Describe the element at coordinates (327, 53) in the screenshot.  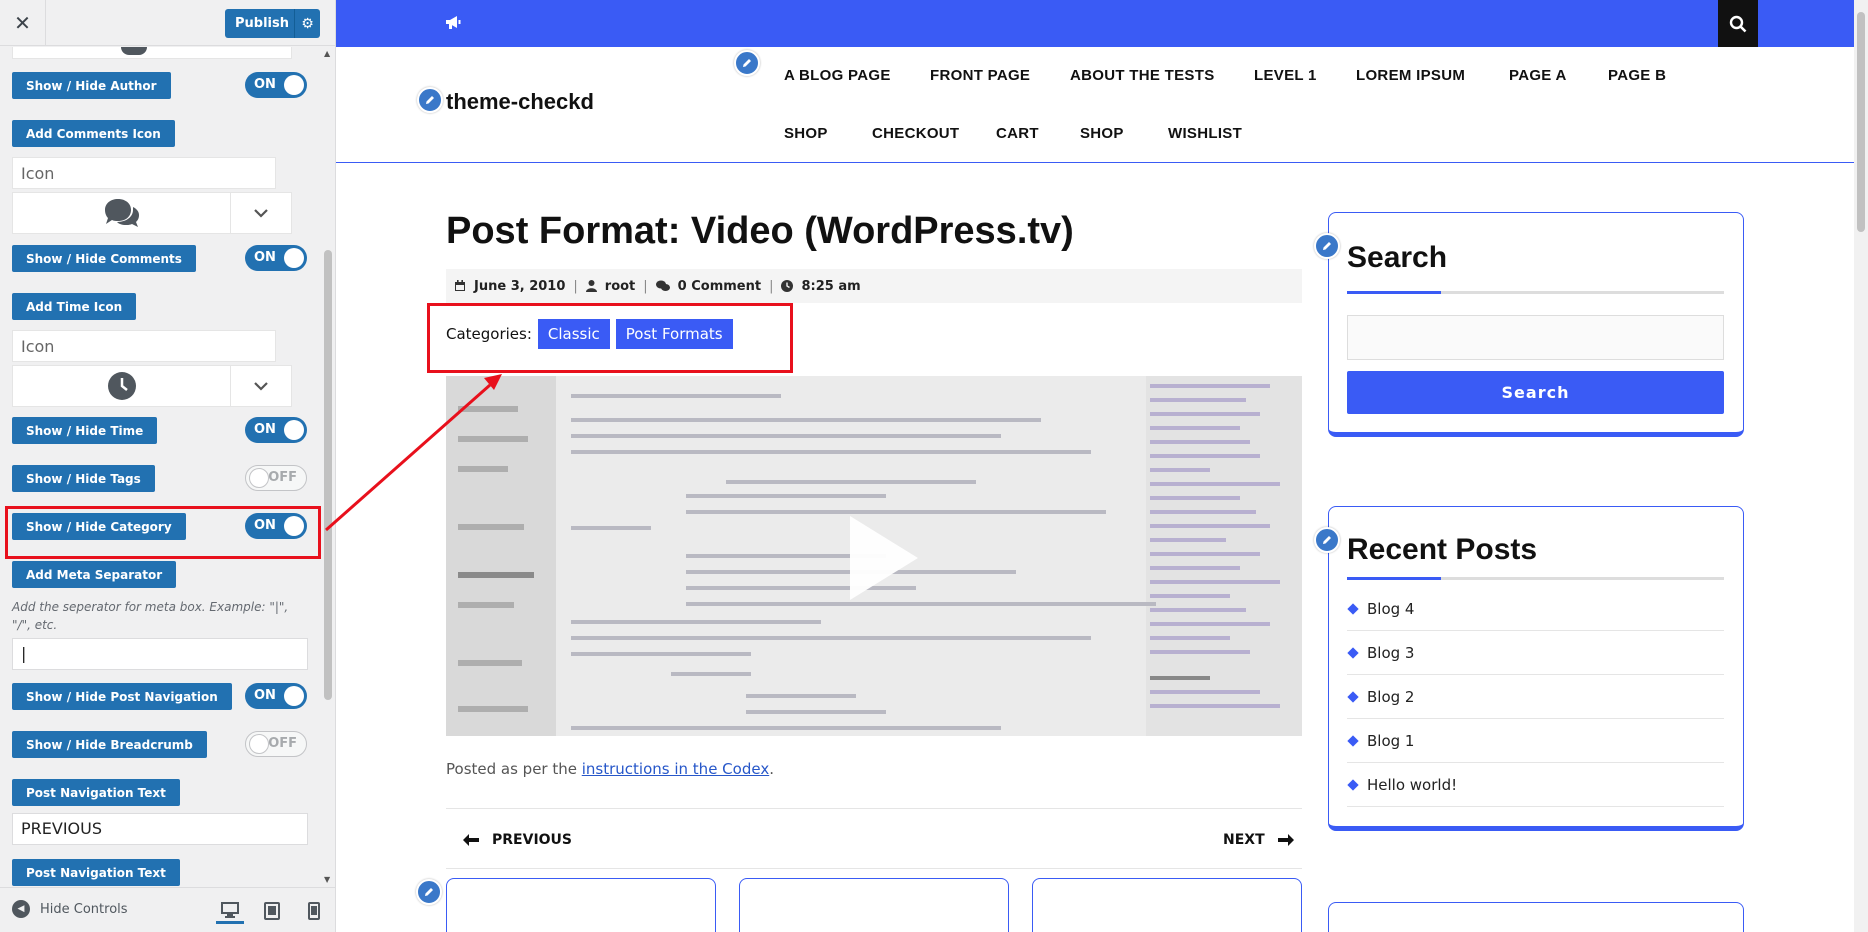
I see `scroll-up-icon: ▲` at that location.